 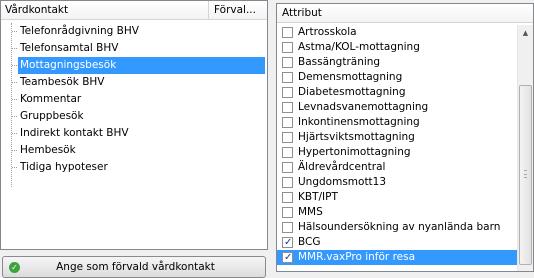 What do you see at coordinates (354, 152) in the screenshot?
I see `attribute-label: Hypertonimottagning` at bounding box center [354, 152].